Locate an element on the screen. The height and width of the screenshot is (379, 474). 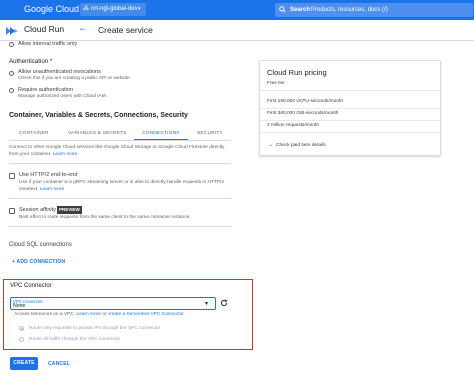
page-title: Create service is located at coordinates (125, 30).